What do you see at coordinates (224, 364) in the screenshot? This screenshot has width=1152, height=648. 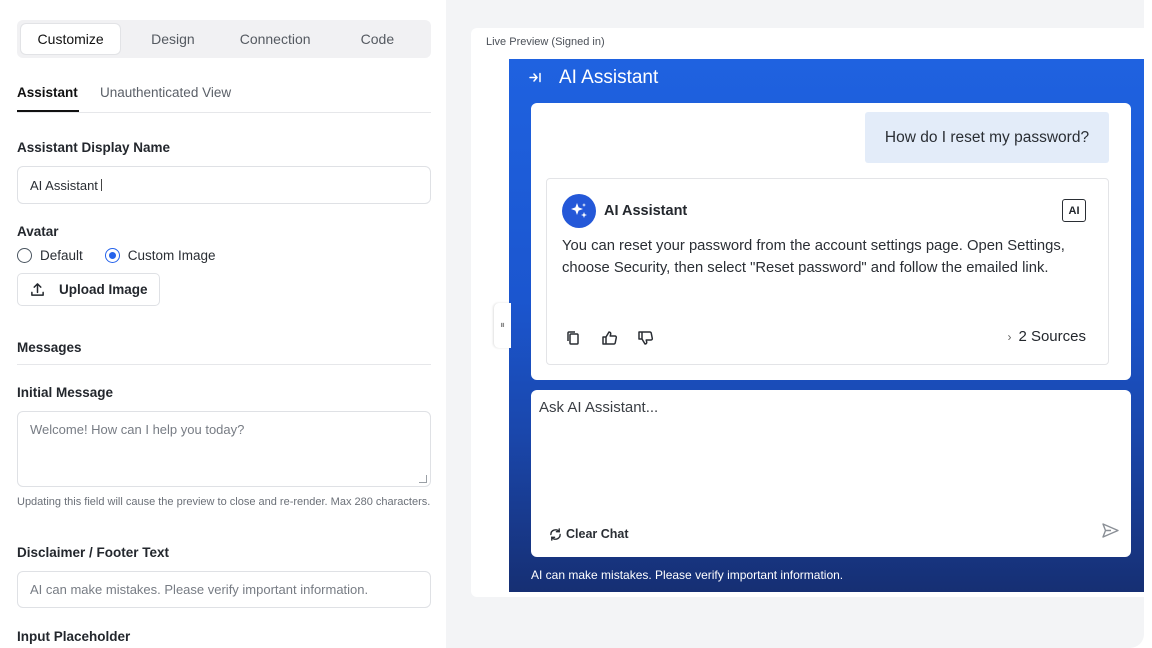 I see `section-divider` at bounding box center [224, 364].